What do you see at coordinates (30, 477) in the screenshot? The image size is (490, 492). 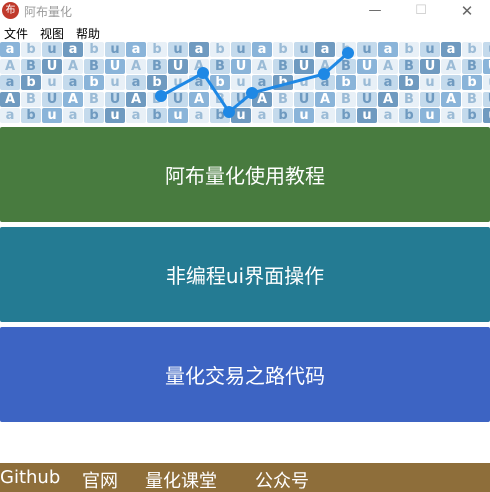 I see `github-link: Github` at bounding box center [30, 477].